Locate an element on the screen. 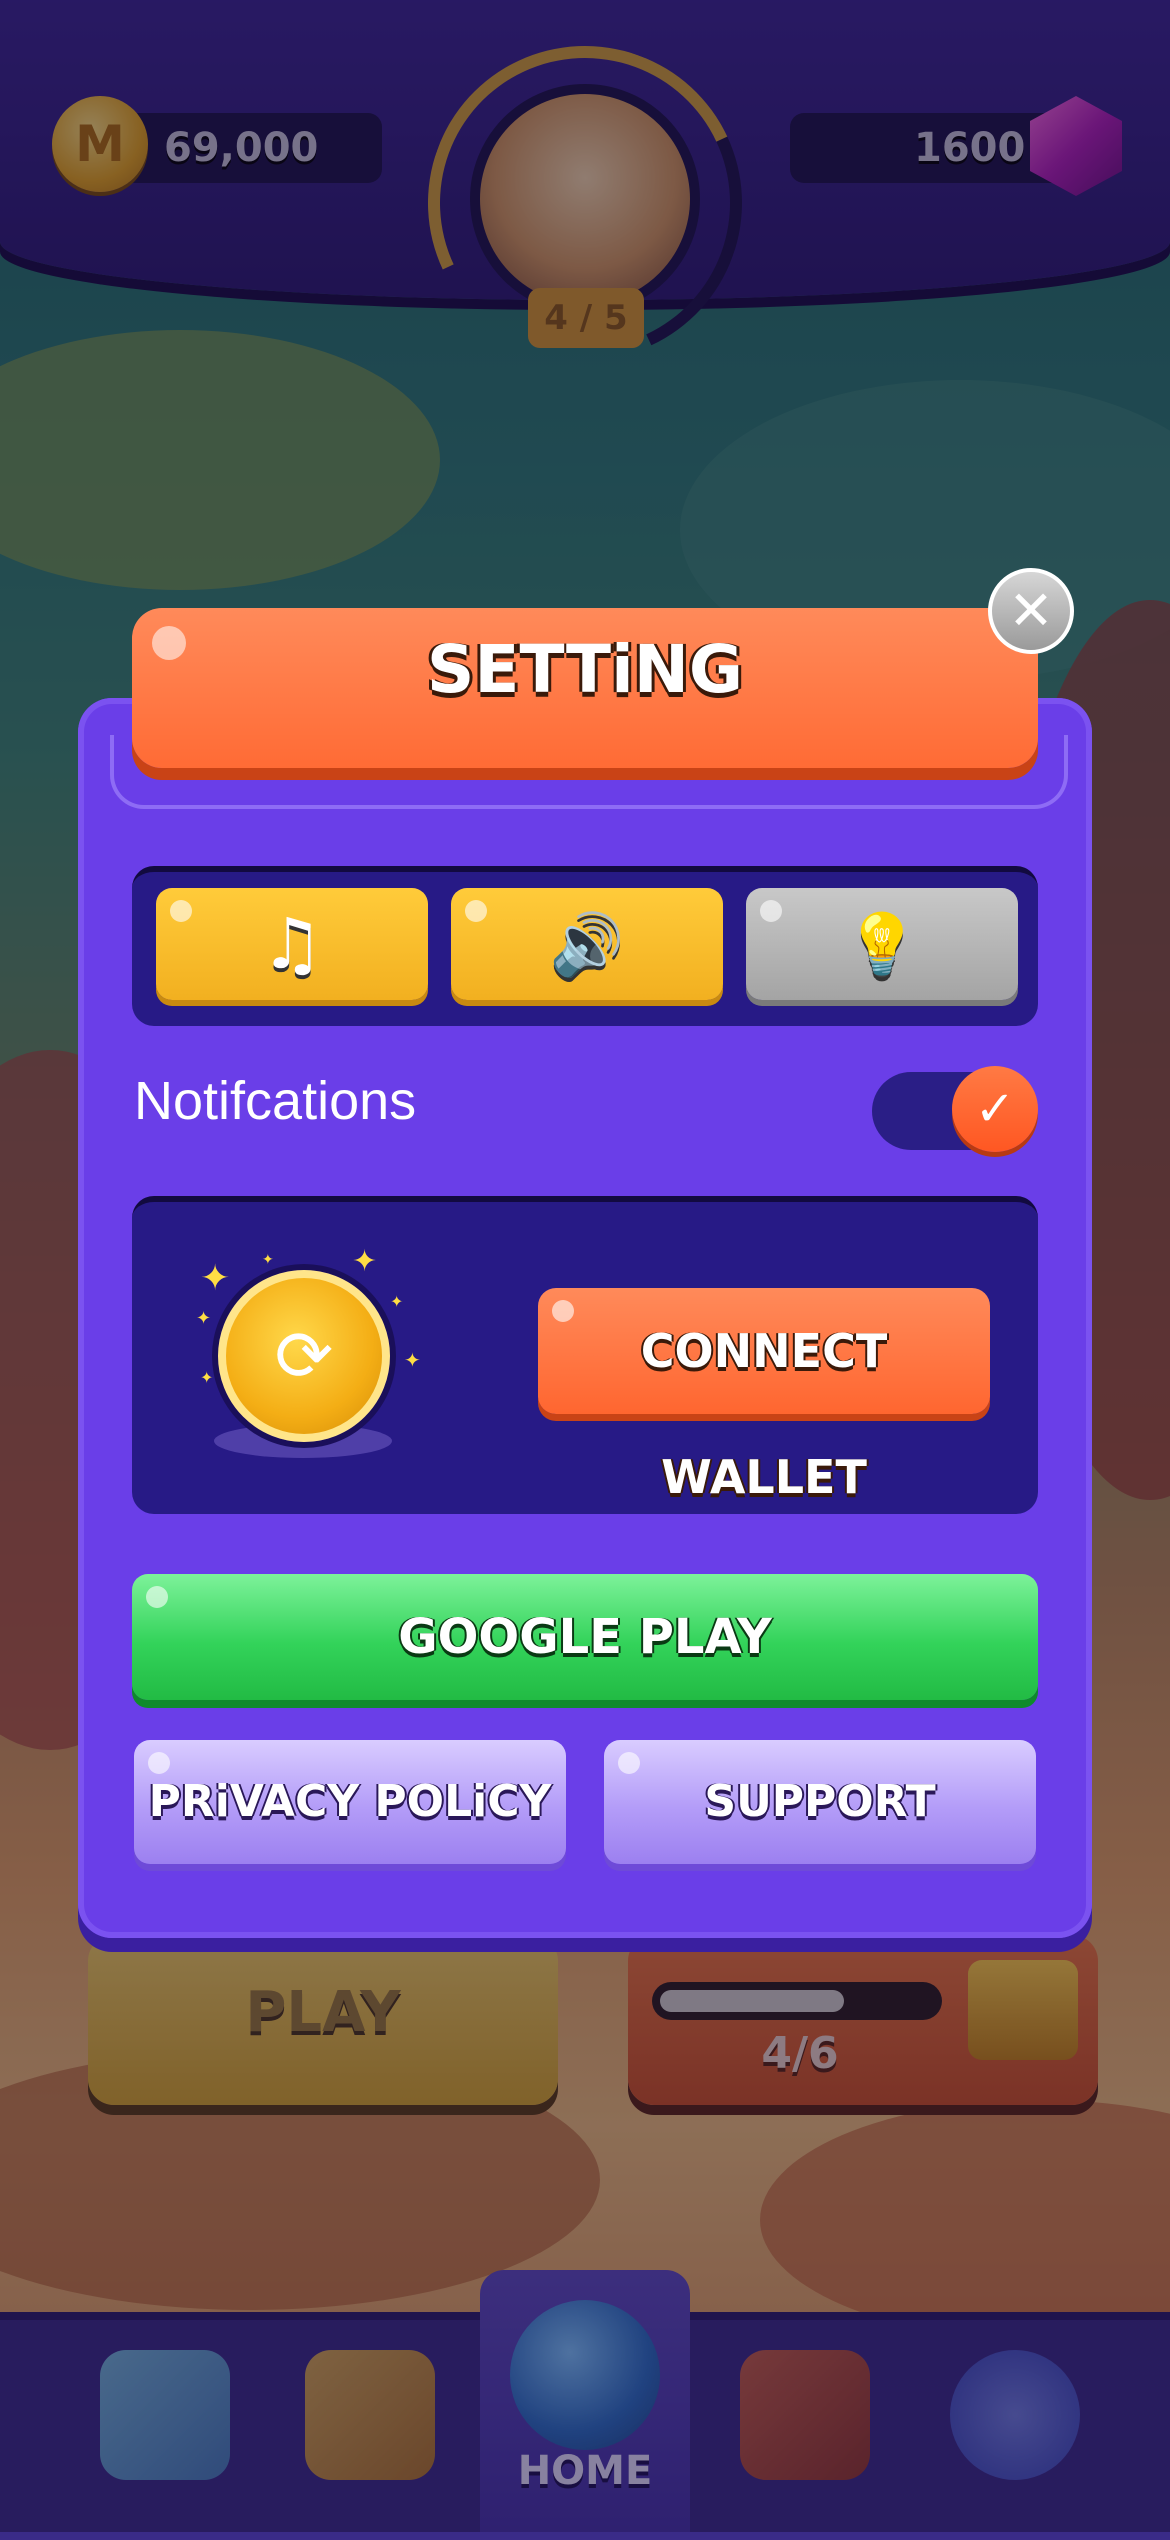 Image resolution: width=1170 pixels, height=2540 pixels. close-button: ✕ is located at coordinates (1031, 611).